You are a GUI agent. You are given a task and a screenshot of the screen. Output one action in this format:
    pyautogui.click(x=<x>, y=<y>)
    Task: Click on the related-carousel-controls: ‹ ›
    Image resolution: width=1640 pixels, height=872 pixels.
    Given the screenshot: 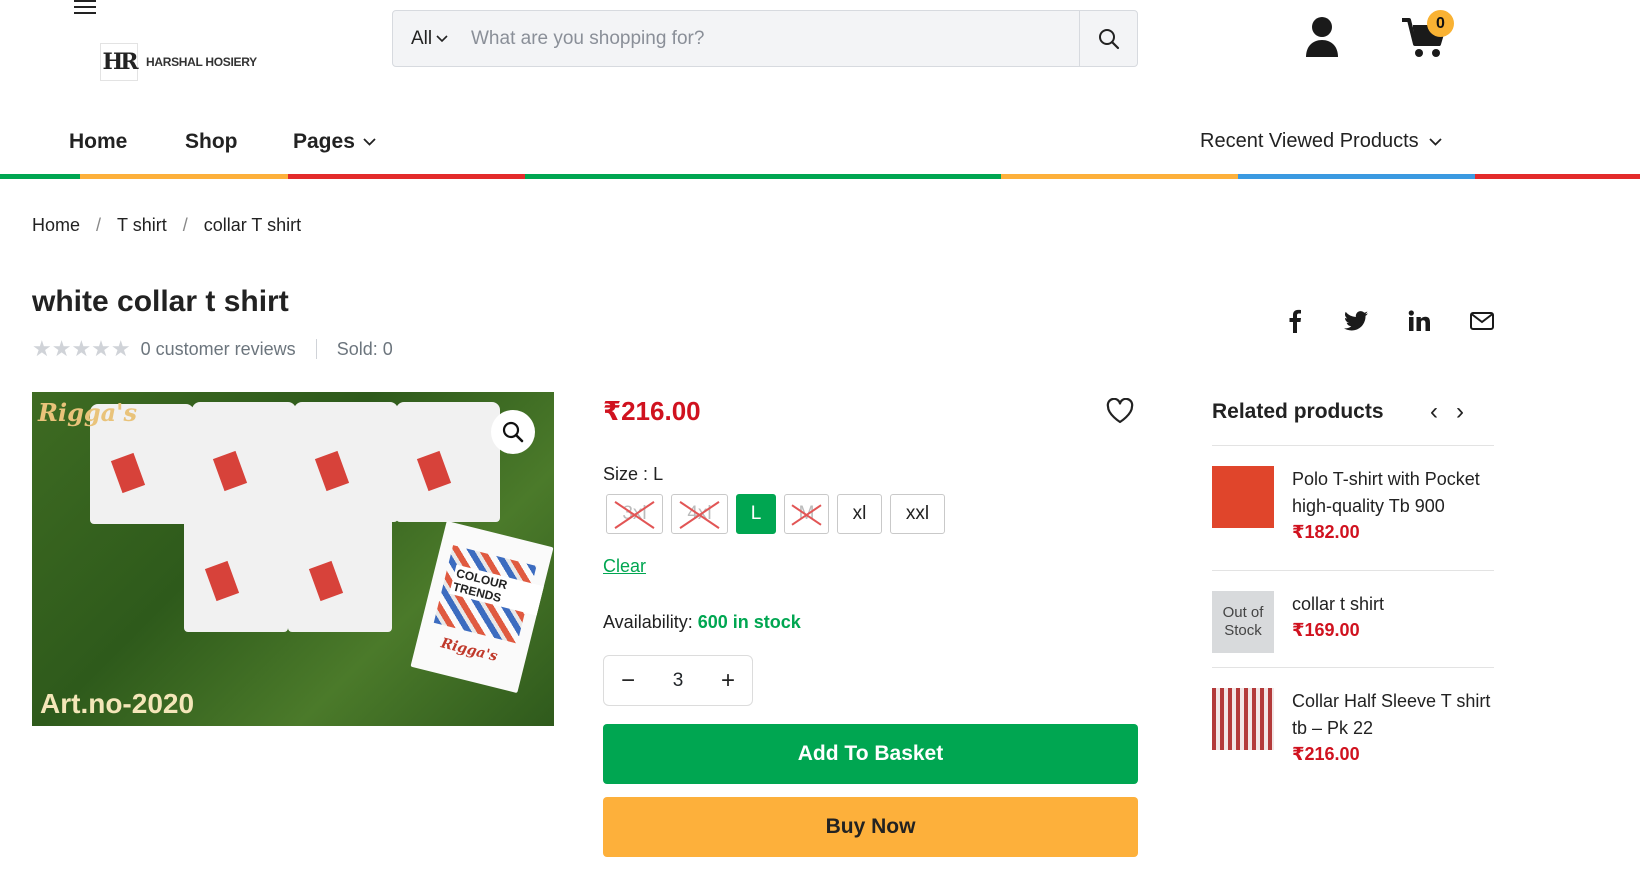 What is the action you would take?
    pyautogui.click(x=1447, y=412)
    